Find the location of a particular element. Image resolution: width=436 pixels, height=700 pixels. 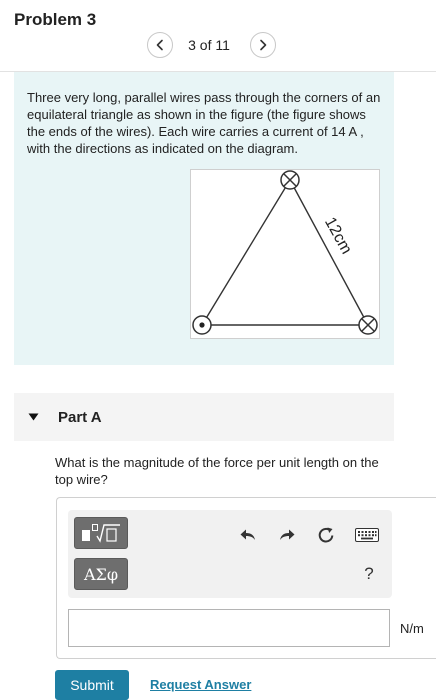

bottom-right-wire-into-page-icon is located at coordinates (368, 325).